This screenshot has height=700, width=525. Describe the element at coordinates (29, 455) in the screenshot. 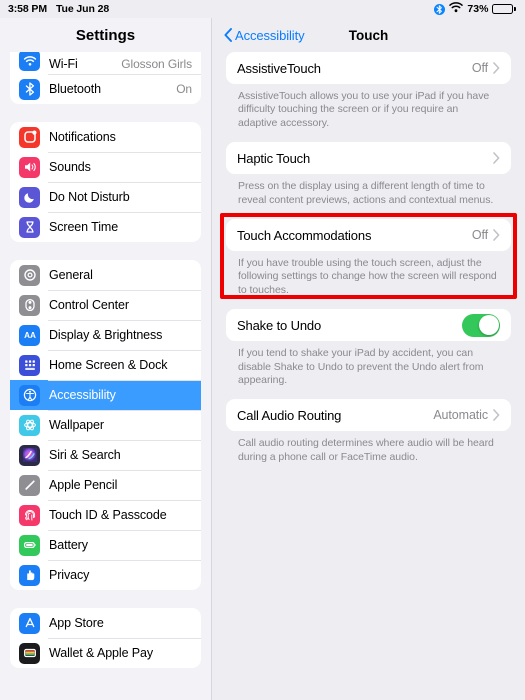

I see `siri-icon` at that location.